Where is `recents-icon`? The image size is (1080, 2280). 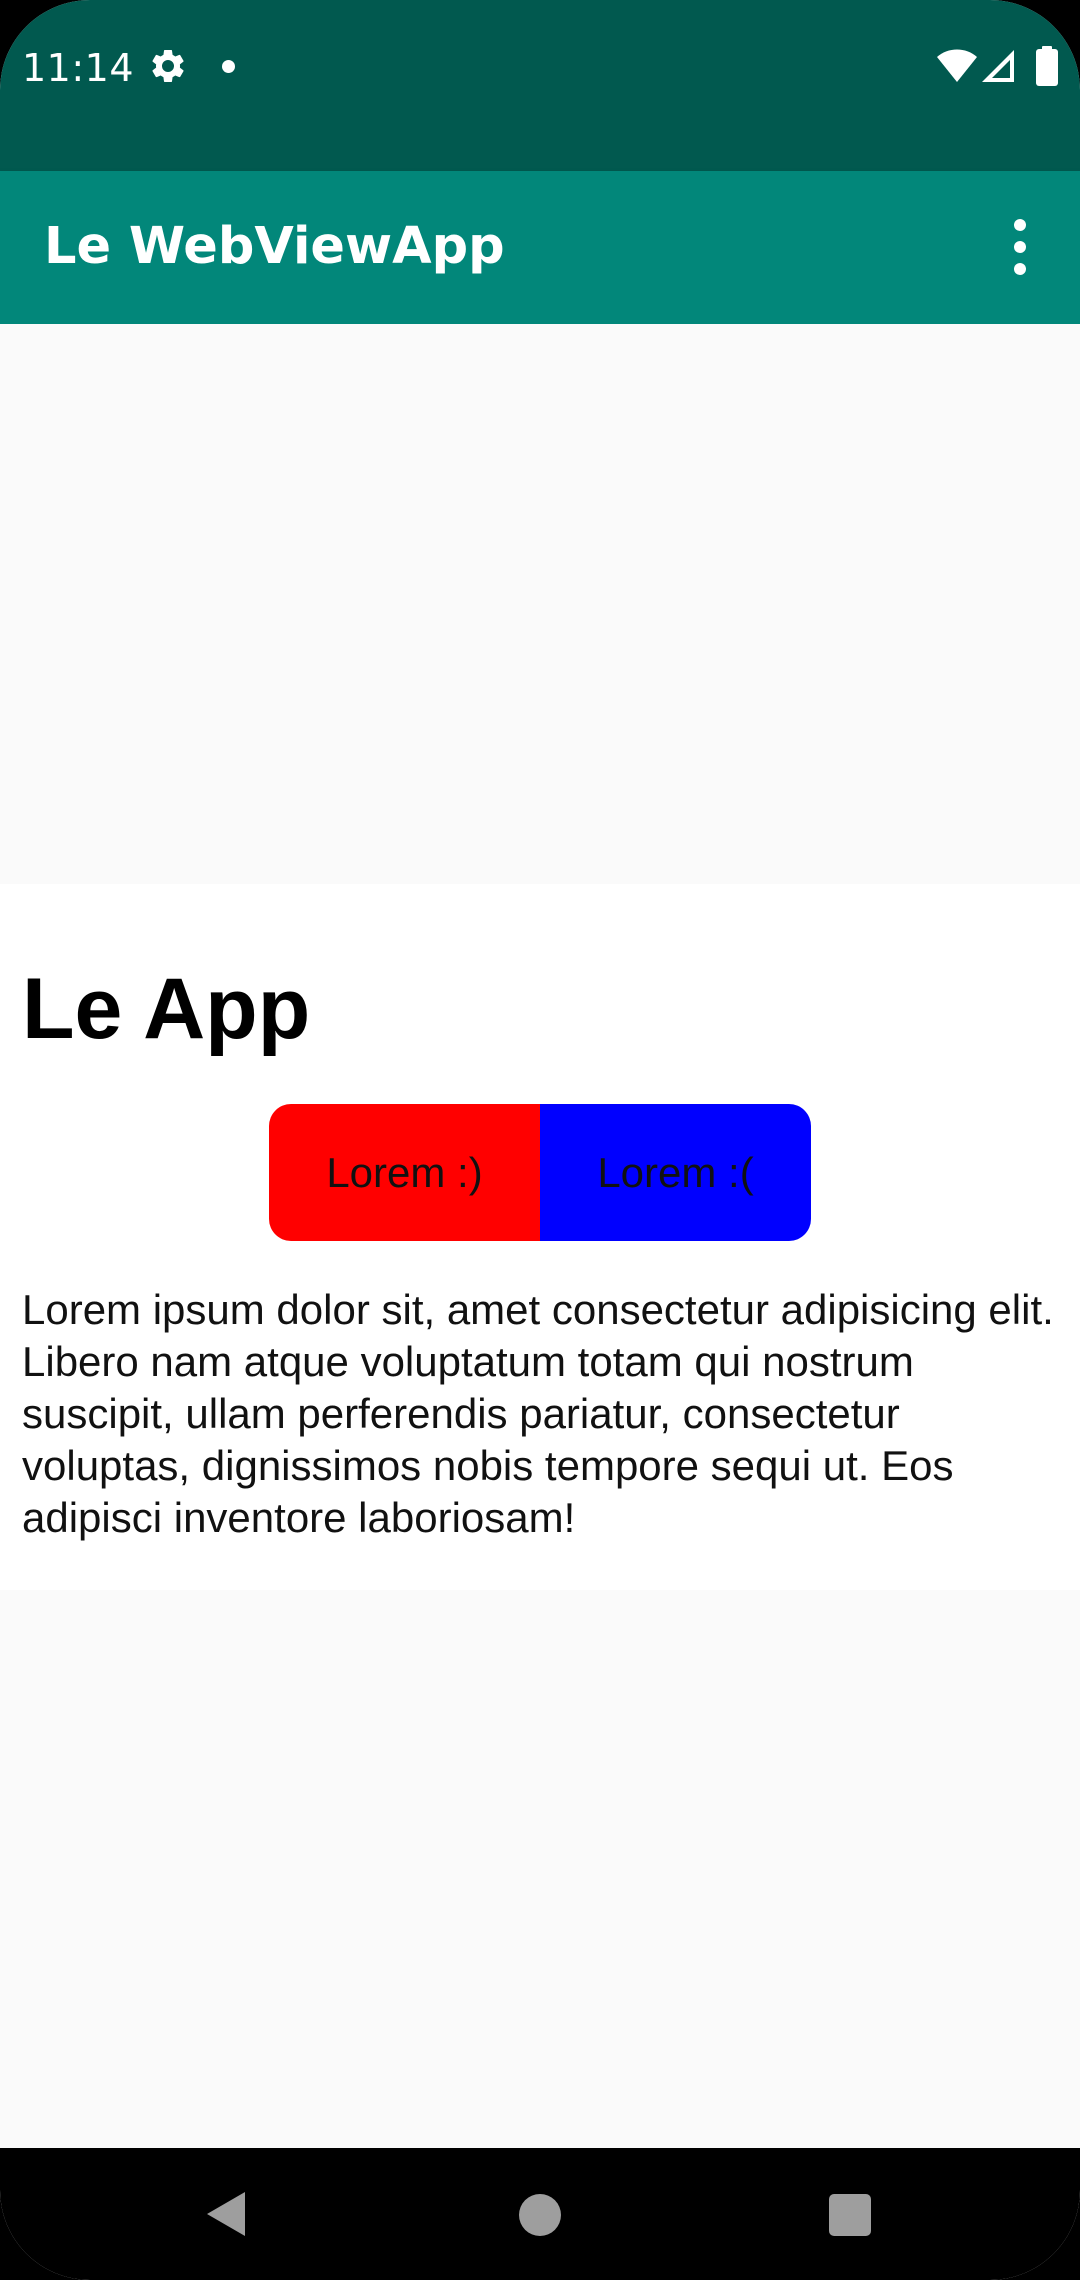
recents-icon is located at coordinates (850, 2215).